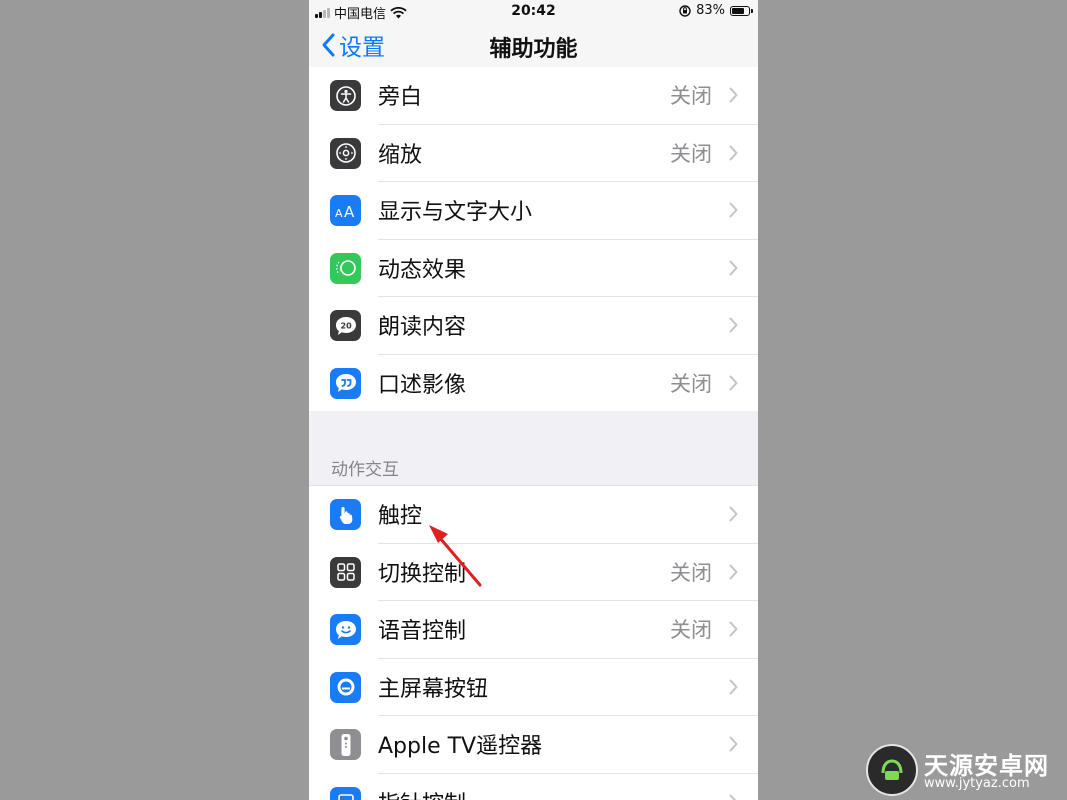 The image size is (1067, 800). What do you see at coordinates (345, 572) in the screenshot?
I see `switch-control-icon` at bounding box center [345, 572].